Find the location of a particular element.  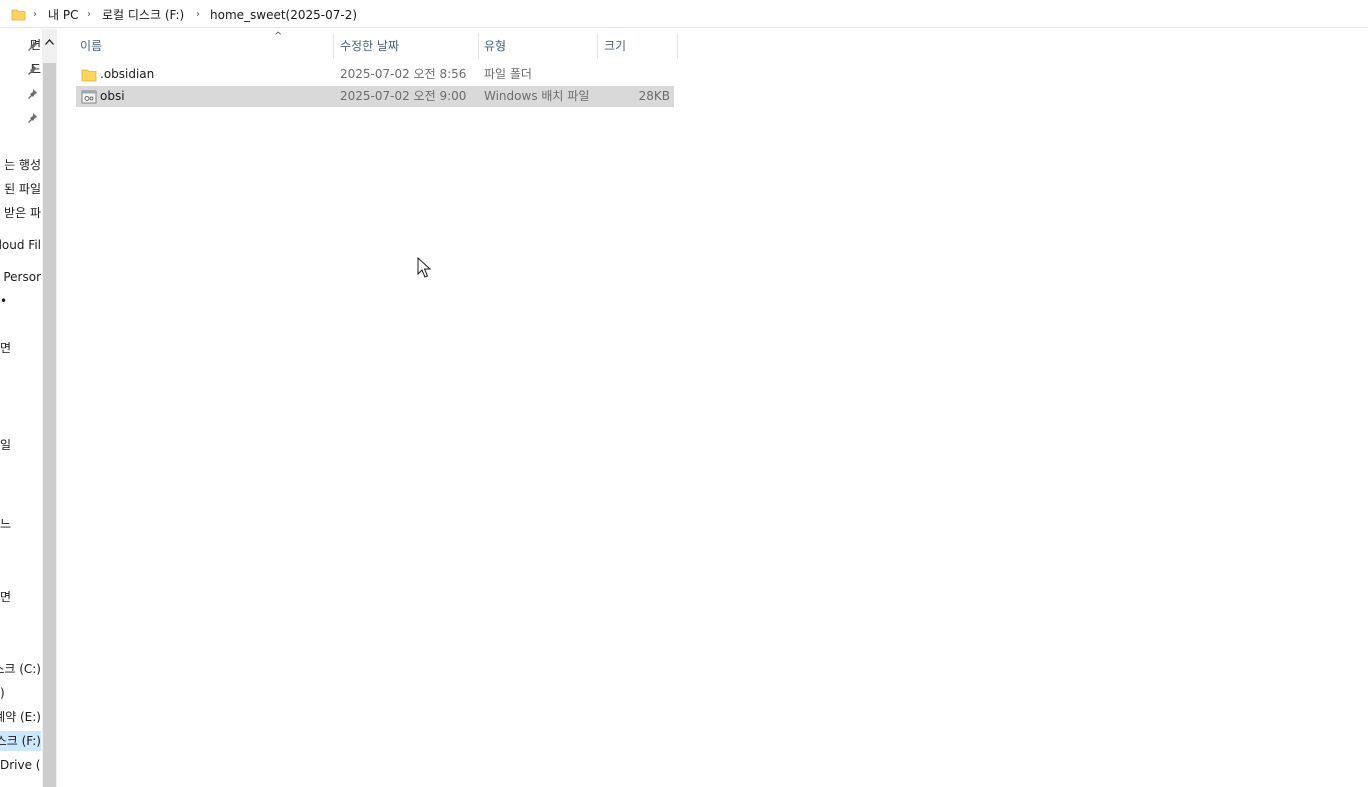

column-header-modified: 수정한 날짜 is located at coordinates (407, 46).